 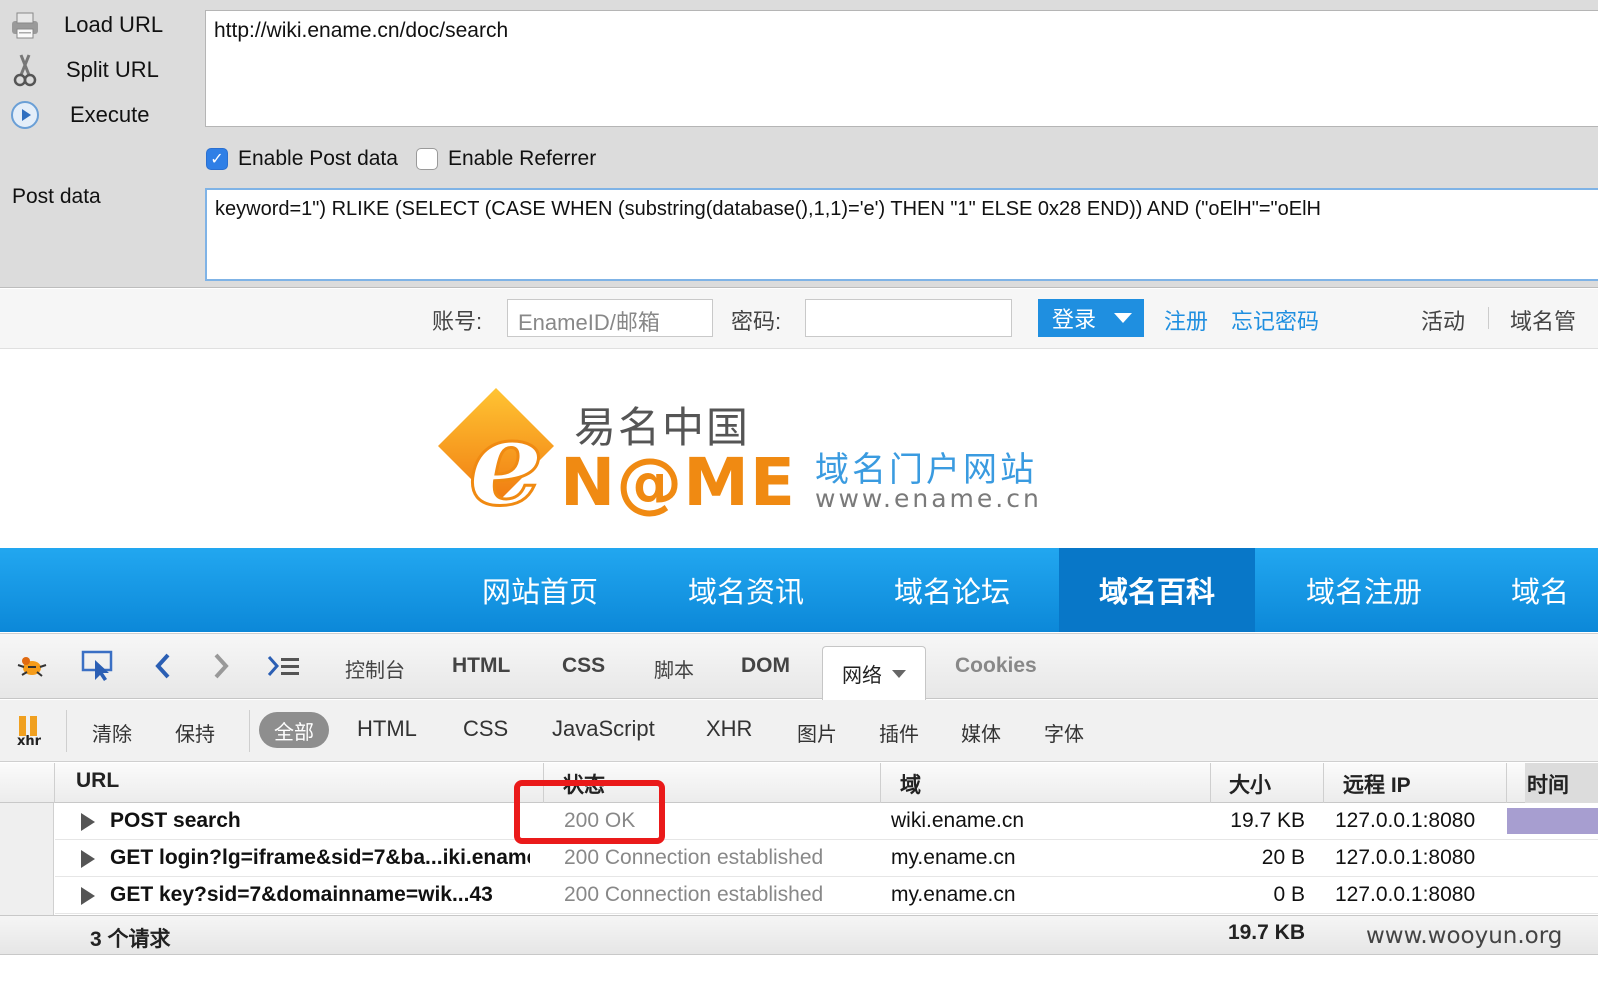 I want to click on filter-media: 媒体, so click(x=981, y=732).